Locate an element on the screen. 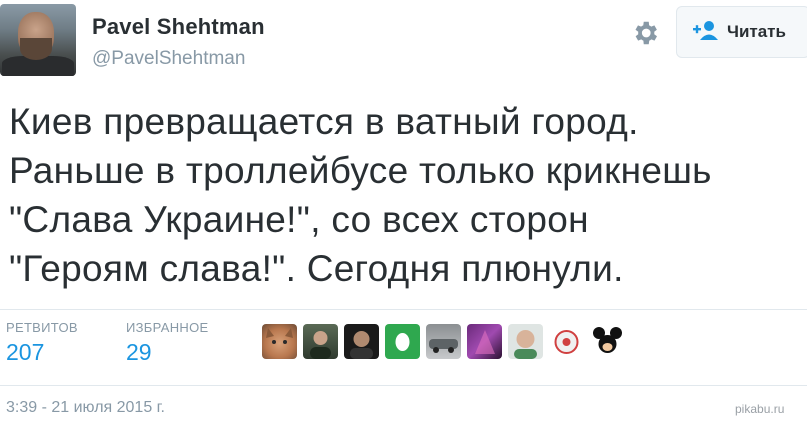 The image size is (807, 421). man-avatar is located at coordinates (320, 341).